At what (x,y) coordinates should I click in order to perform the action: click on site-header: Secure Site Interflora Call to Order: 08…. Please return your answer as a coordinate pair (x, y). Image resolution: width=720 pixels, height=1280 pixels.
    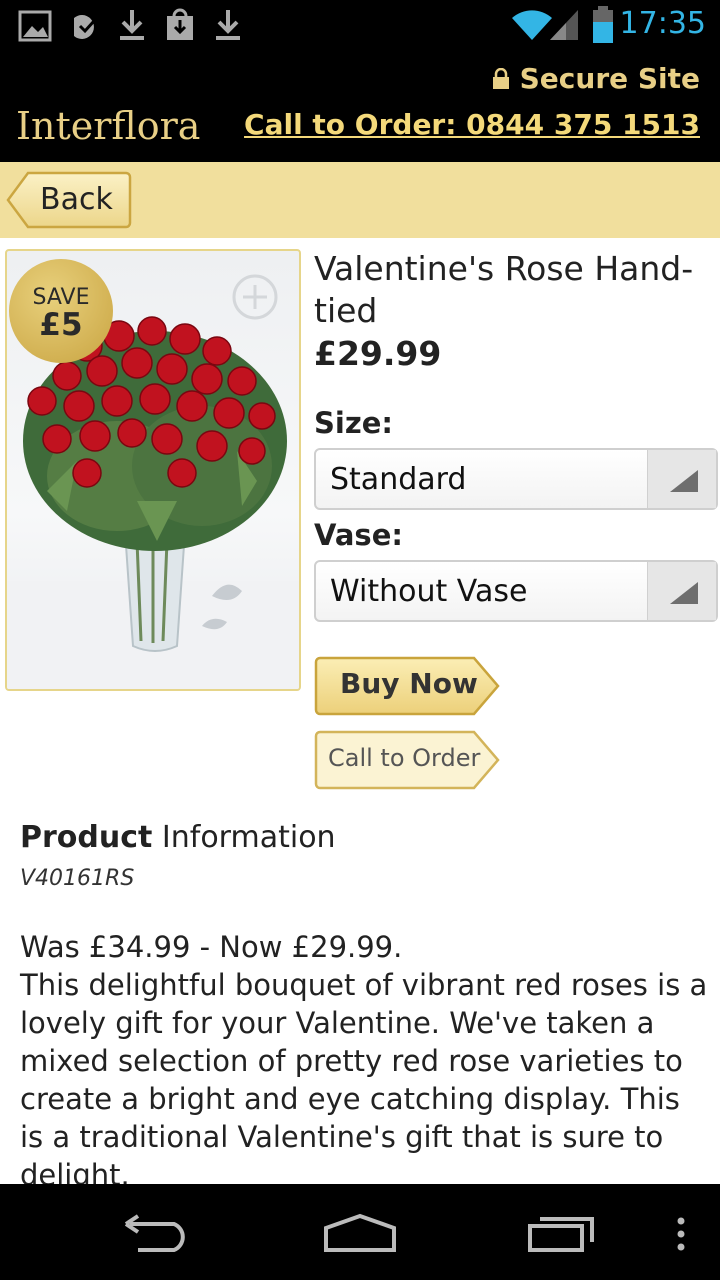
    Looking at the image, I should click on (360, 106).